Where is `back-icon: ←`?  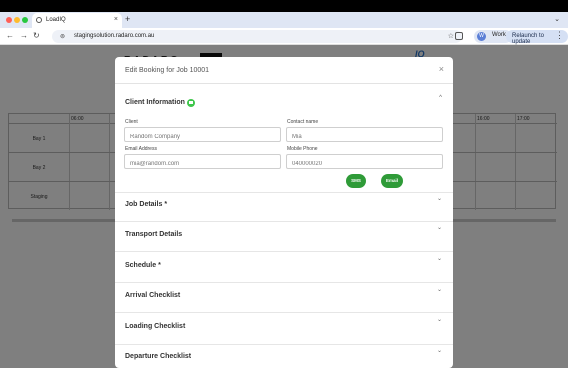 back-icon: ← is located at coordinates (10, 35).